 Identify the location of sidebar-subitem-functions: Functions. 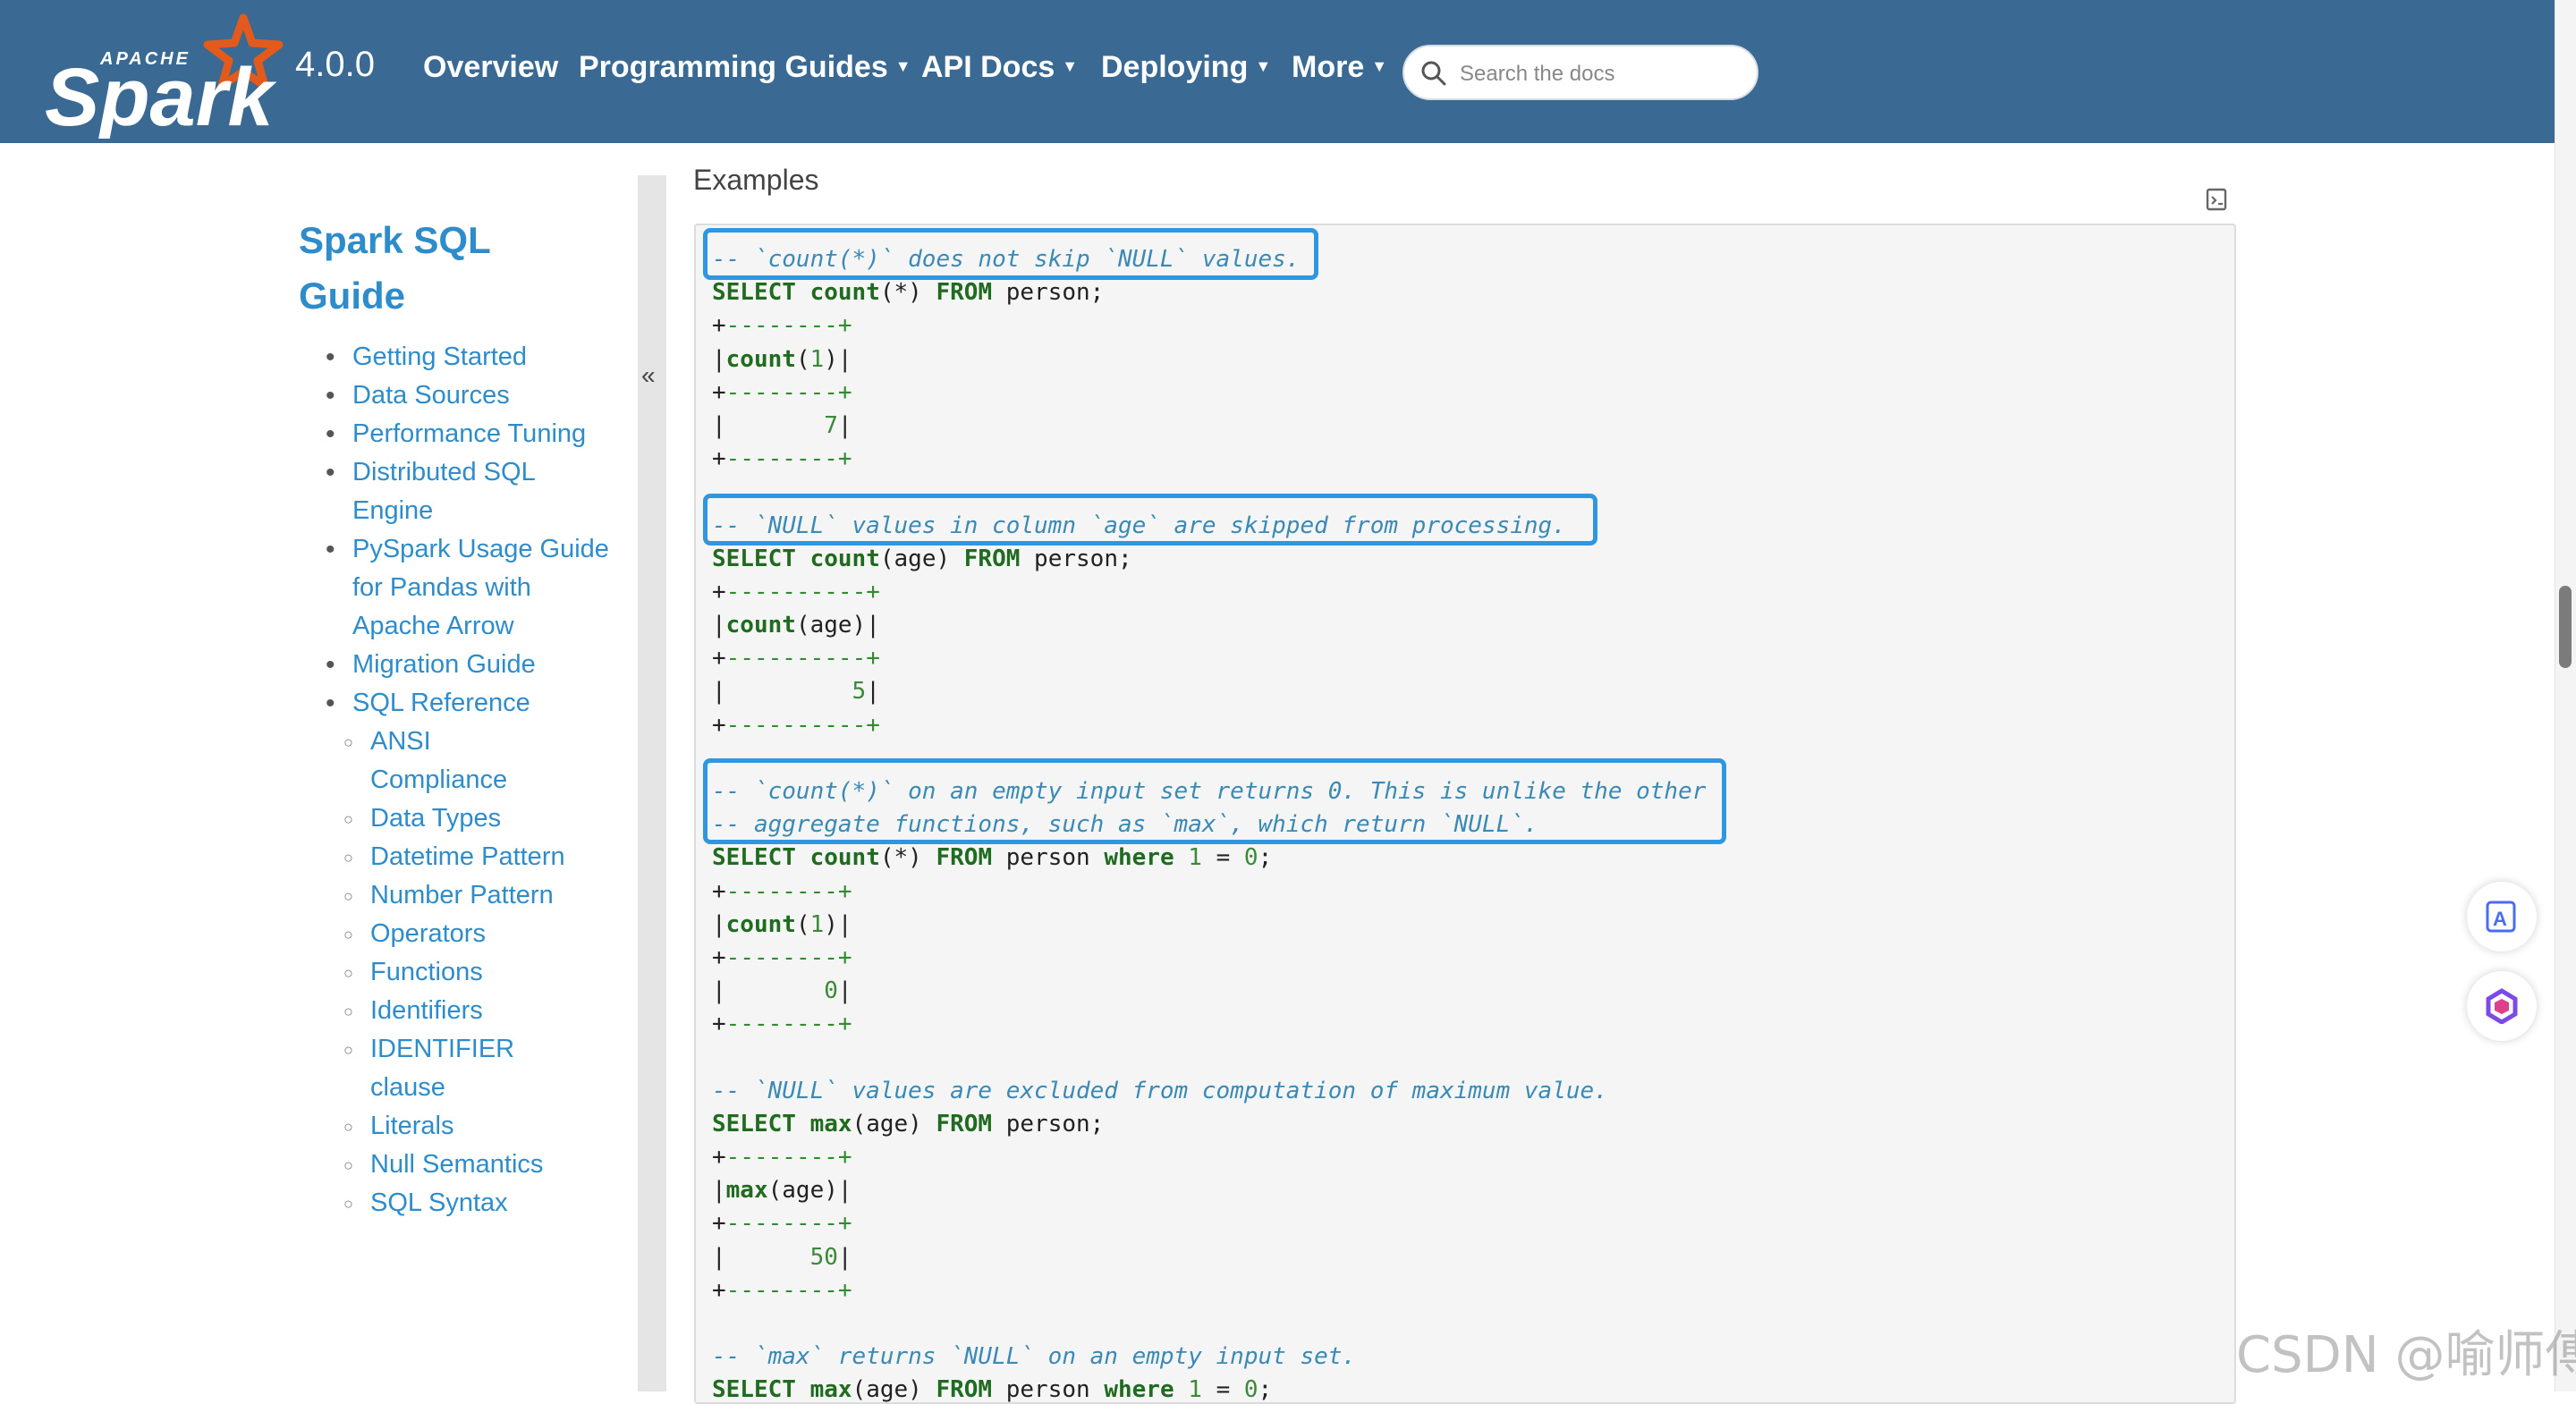
(469, 973).